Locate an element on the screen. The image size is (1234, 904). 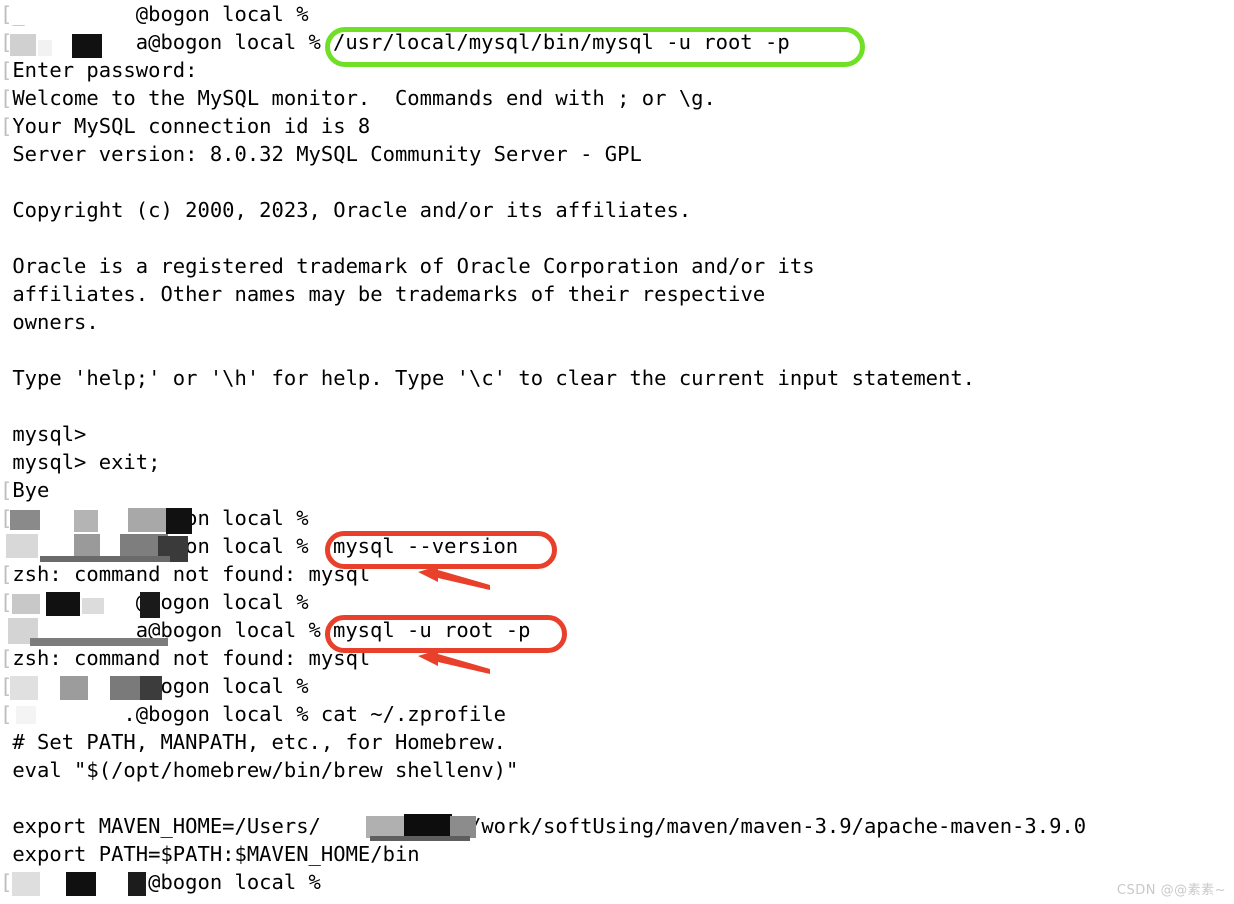
line-lead-bracket: [_ is located at coordinates (12, 14).